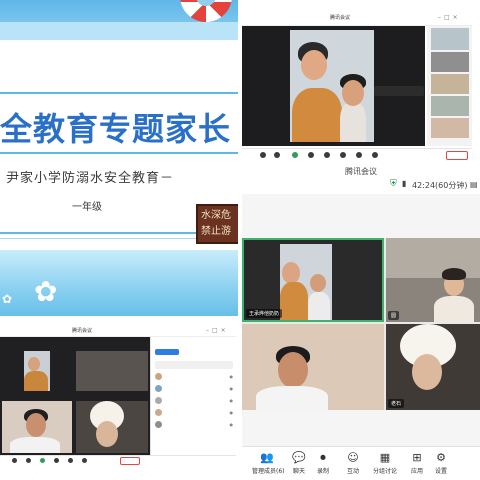  I want to click on video-tile-bright: 老石, so click(433, 367).